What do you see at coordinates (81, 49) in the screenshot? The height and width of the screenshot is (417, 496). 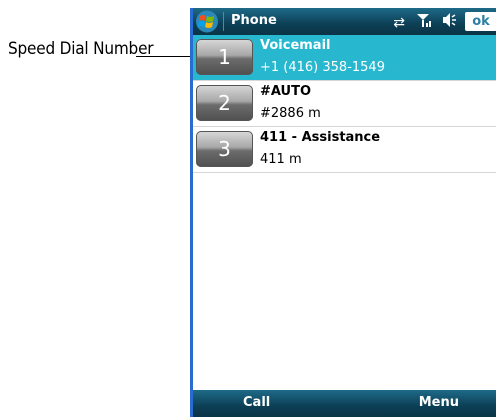 I see `callout-label: Speed Dial Number` at bounding box center [81, 49].